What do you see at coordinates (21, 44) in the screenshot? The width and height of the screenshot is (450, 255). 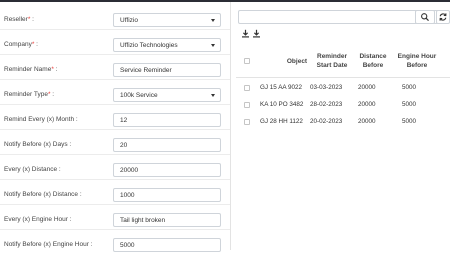 I see `company-label: Company* :` at bounding box center [21, 44].